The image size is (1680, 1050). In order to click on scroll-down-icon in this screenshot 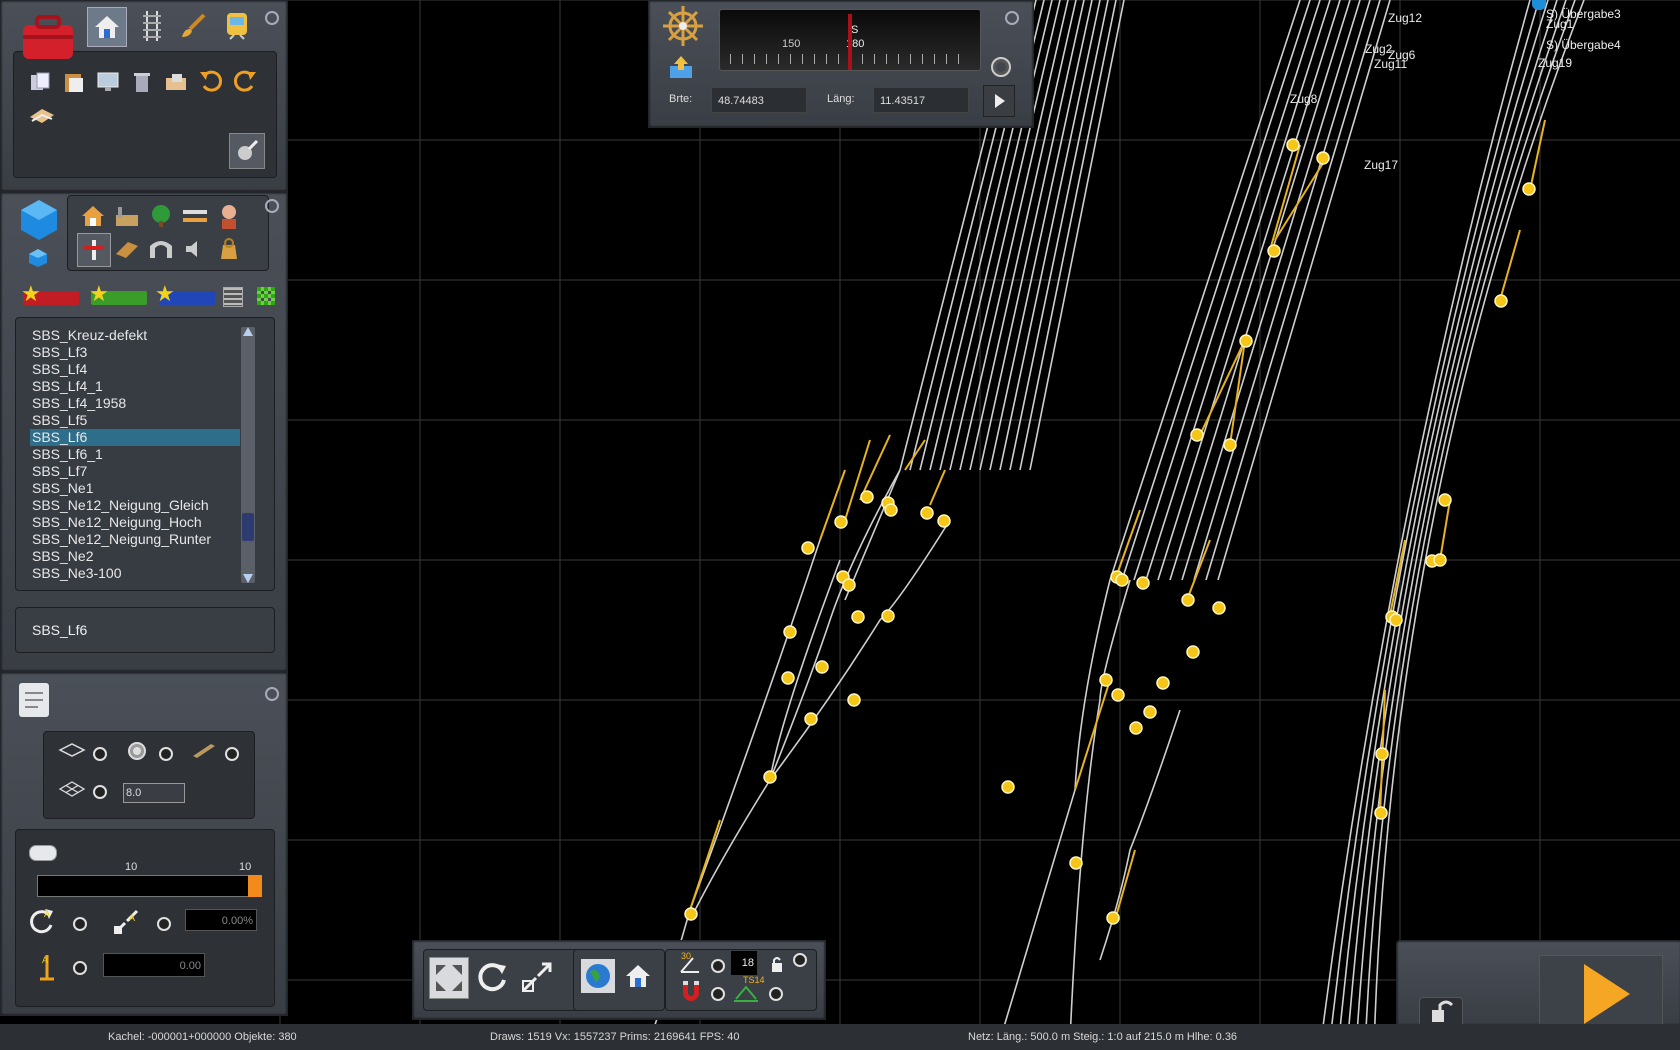, I will do `click(248, 578)`.